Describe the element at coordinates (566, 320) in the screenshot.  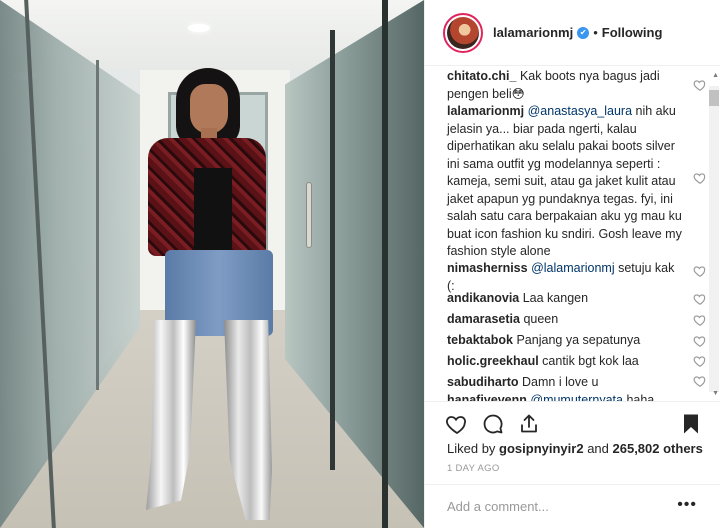
I see `comment-item: damarasetia queen` at that location.